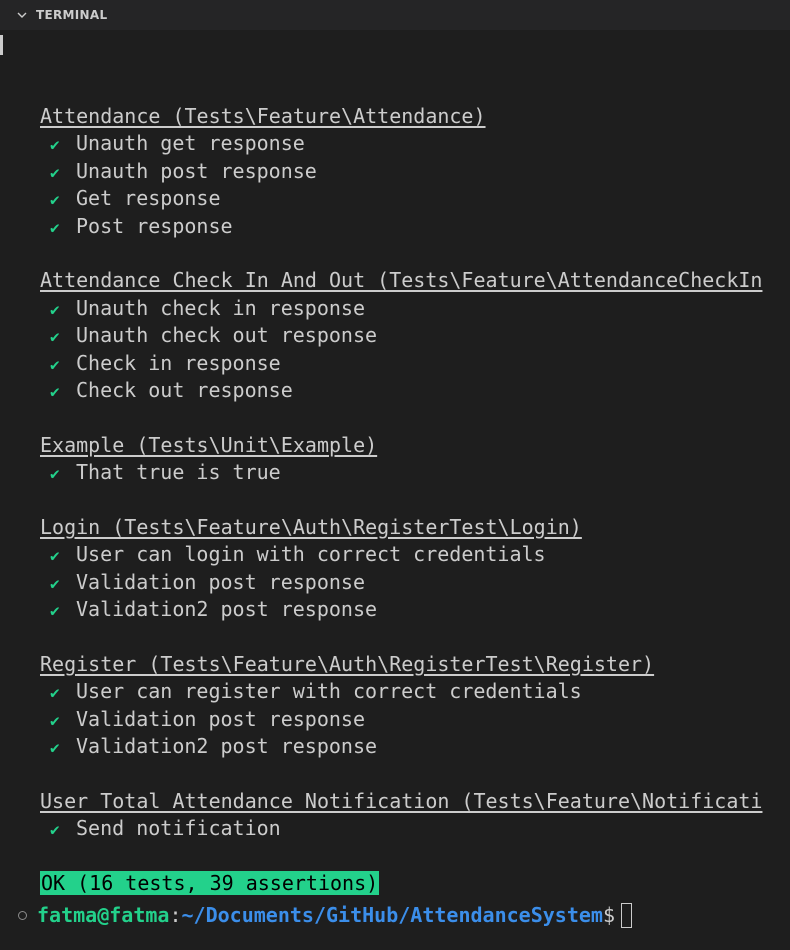 The width and height of the screenshot is (790, 950). I want to click on test-name: Unauth post response, so click(196, 170).